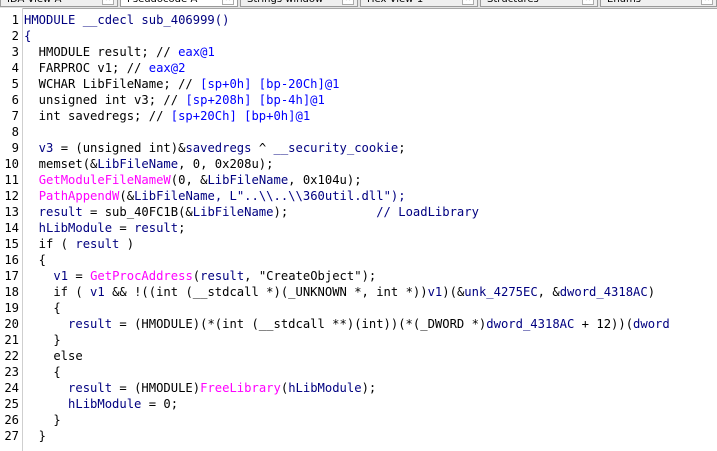 Image resolution: width=717 pixels, height=451 pixels. Describe the element at coordinates (127, 244) in the screenshot. I see `code-token: )` at that location.